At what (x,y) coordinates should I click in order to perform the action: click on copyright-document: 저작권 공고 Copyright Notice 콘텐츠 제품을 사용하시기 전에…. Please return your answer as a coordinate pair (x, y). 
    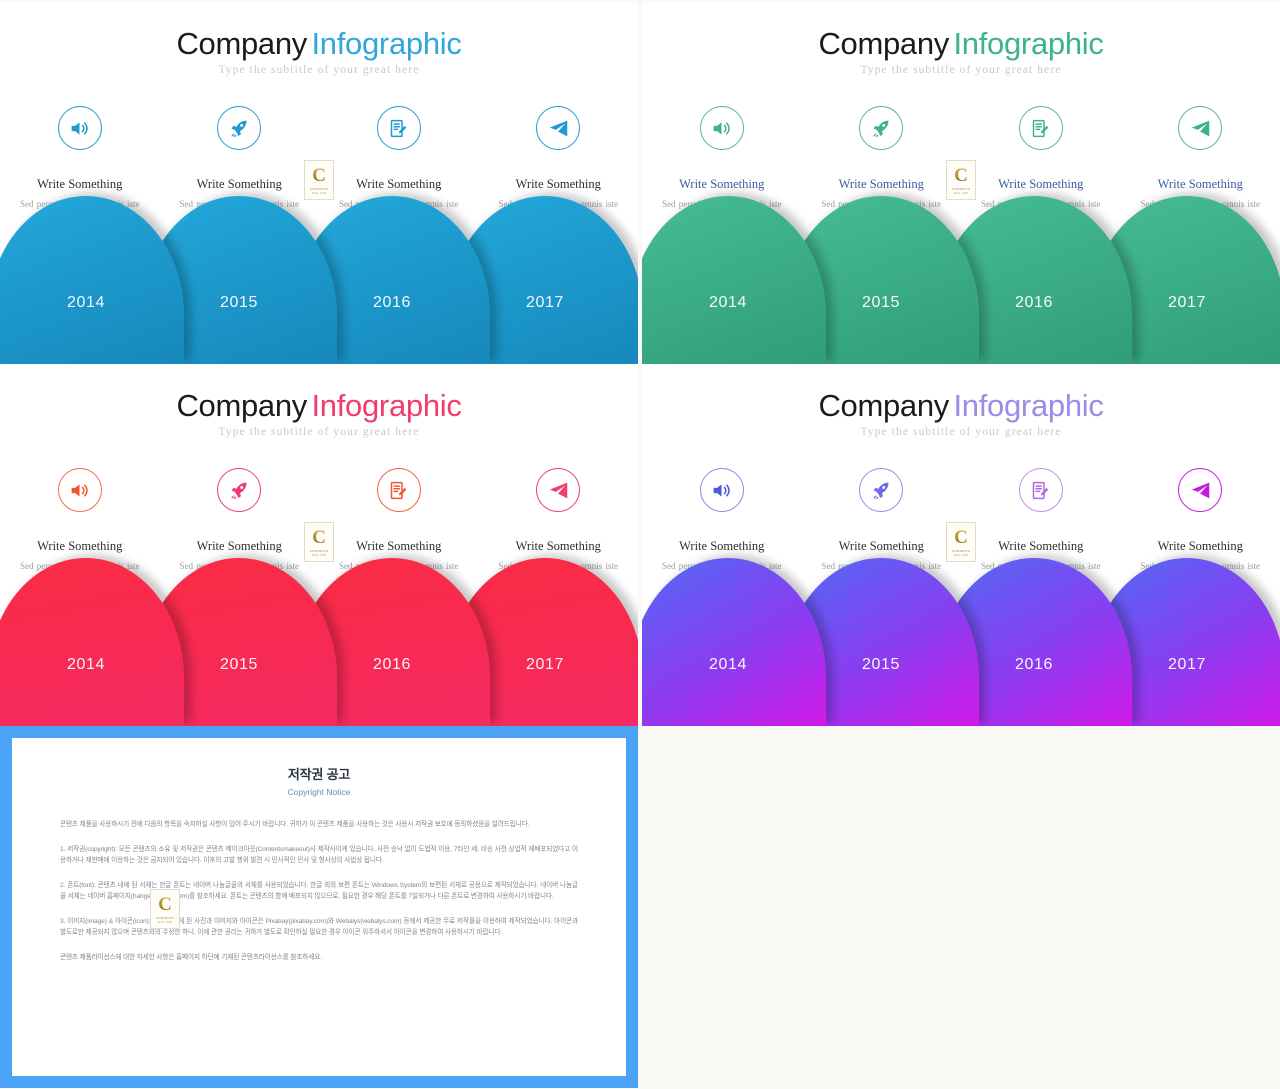
    Looking at the image, I should click on (319, 907).